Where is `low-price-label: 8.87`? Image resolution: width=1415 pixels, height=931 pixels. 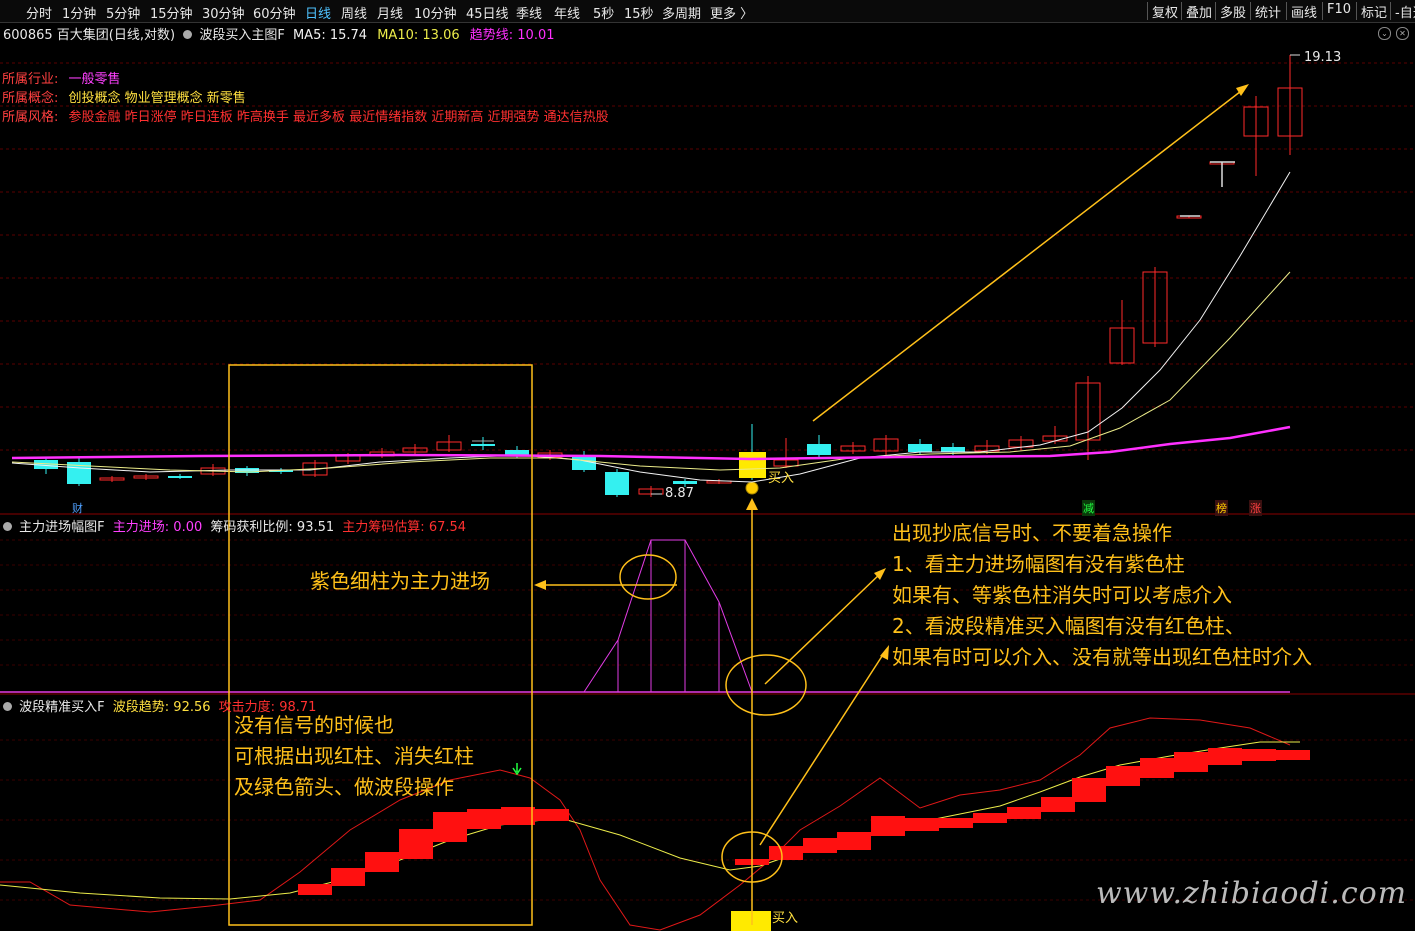
low-price-label: 8.87 is located at coordinates (679, 493).